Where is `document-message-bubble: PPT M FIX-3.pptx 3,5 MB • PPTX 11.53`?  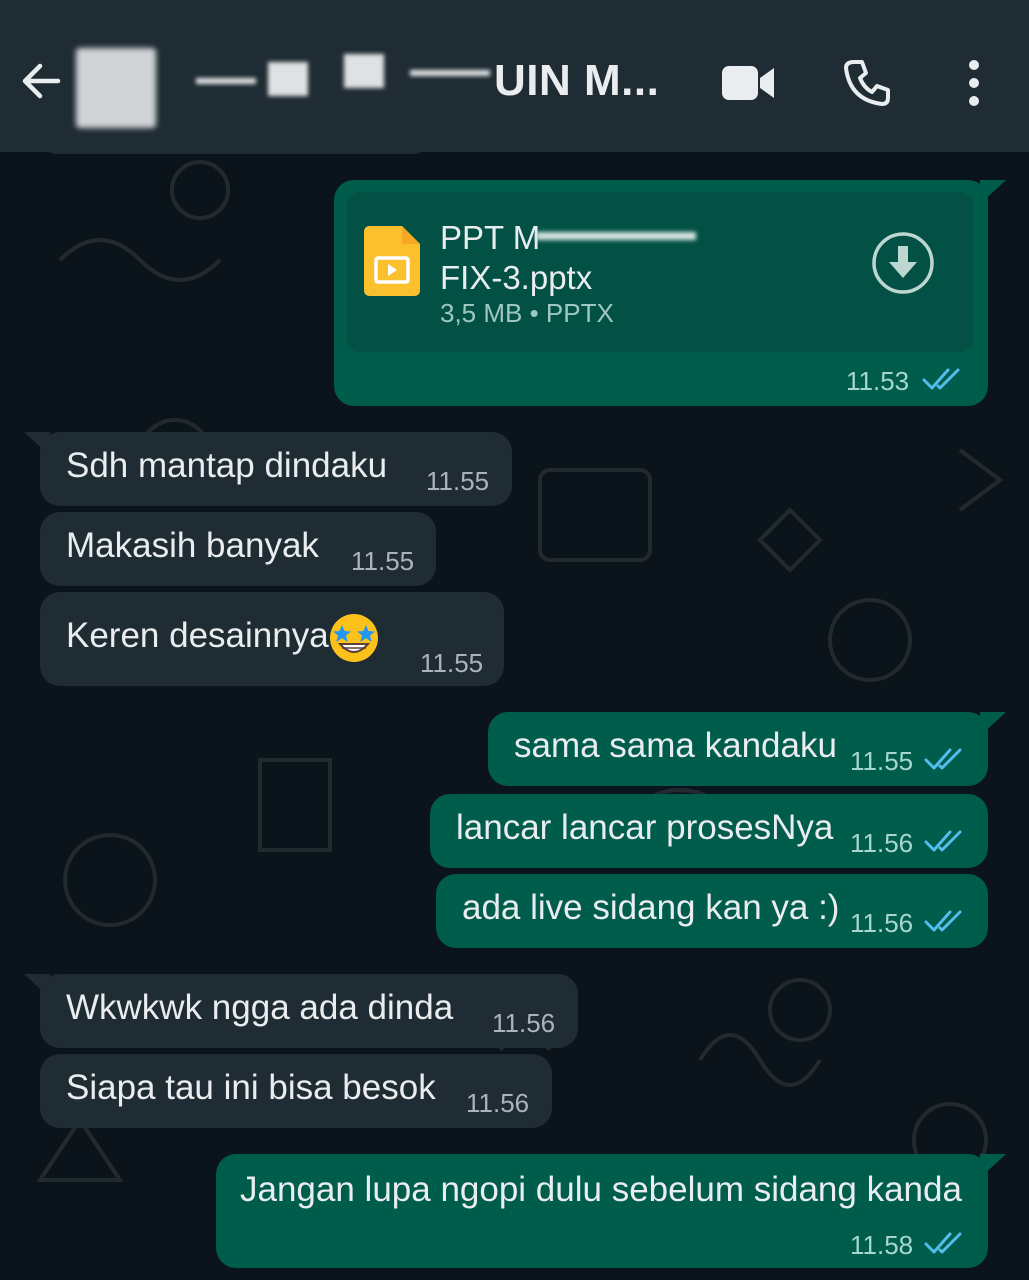
document-message-bubble: PPT M FIX-3.pptx 3,5 MB • PPTX 11.53 is located at coordinates (661, 293).